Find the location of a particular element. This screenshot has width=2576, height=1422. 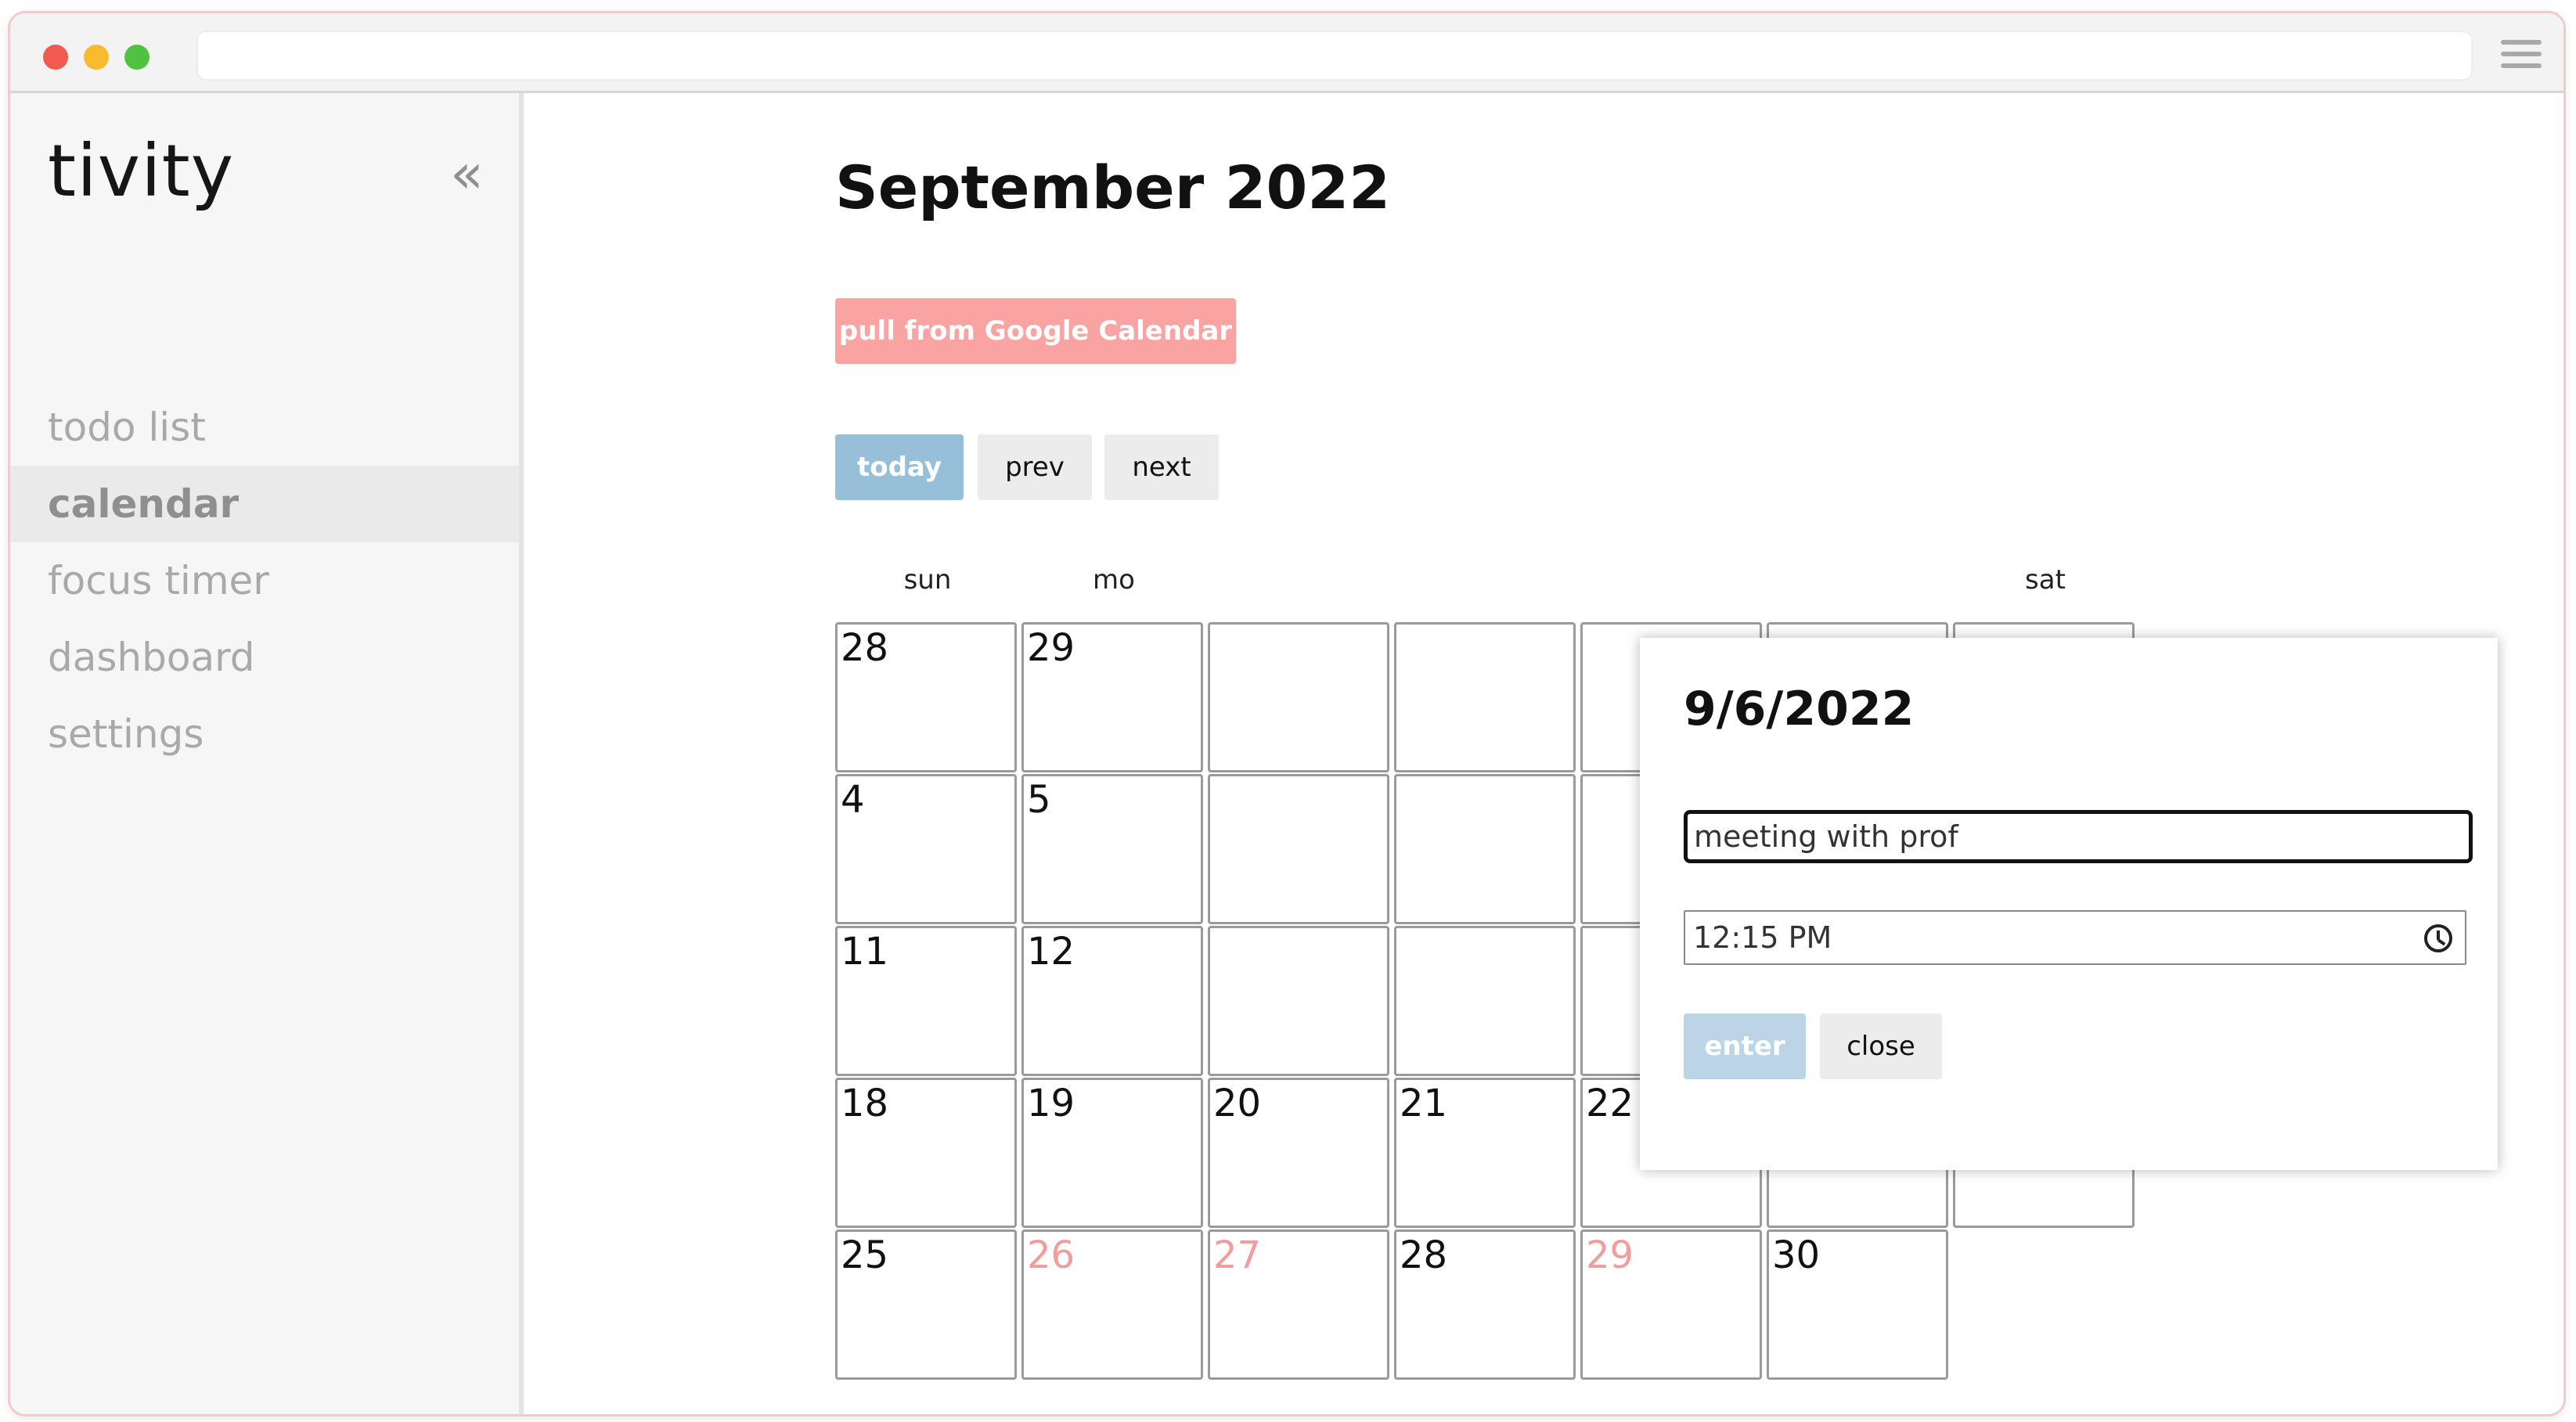

day-number: 19 is located at coordinates (1051, 1103).